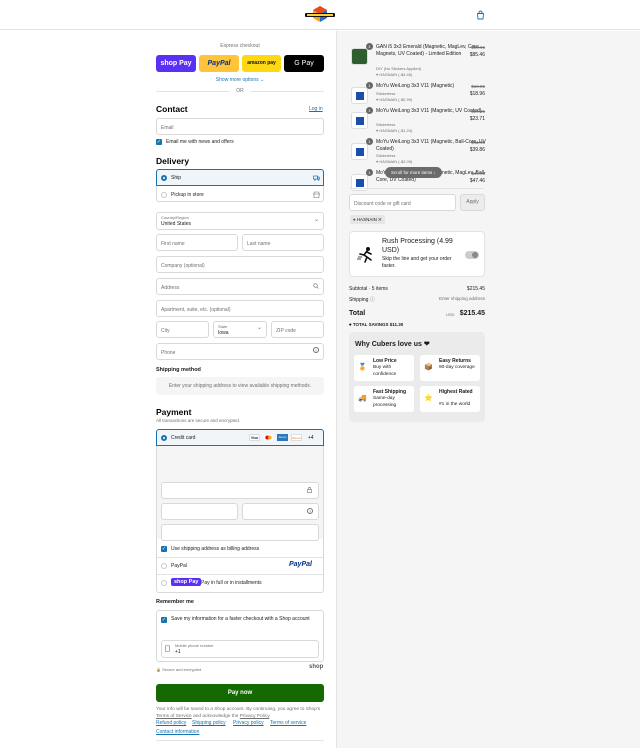  I want to click on apply-button: Apply, so click(472, 202).